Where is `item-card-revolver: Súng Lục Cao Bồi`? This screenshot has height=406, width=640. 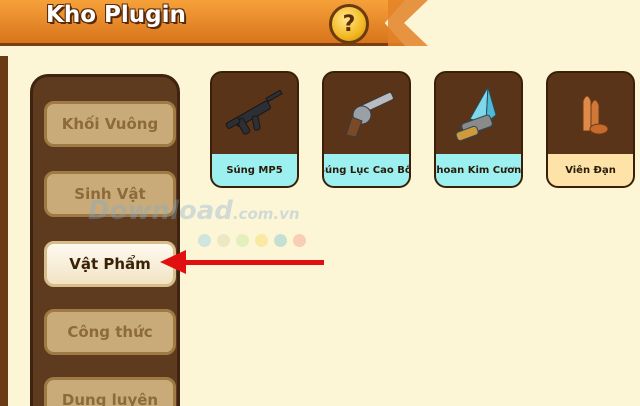 item-card-revolver: Súng Lục Cao Bồi is located at coordinates (366, 129).